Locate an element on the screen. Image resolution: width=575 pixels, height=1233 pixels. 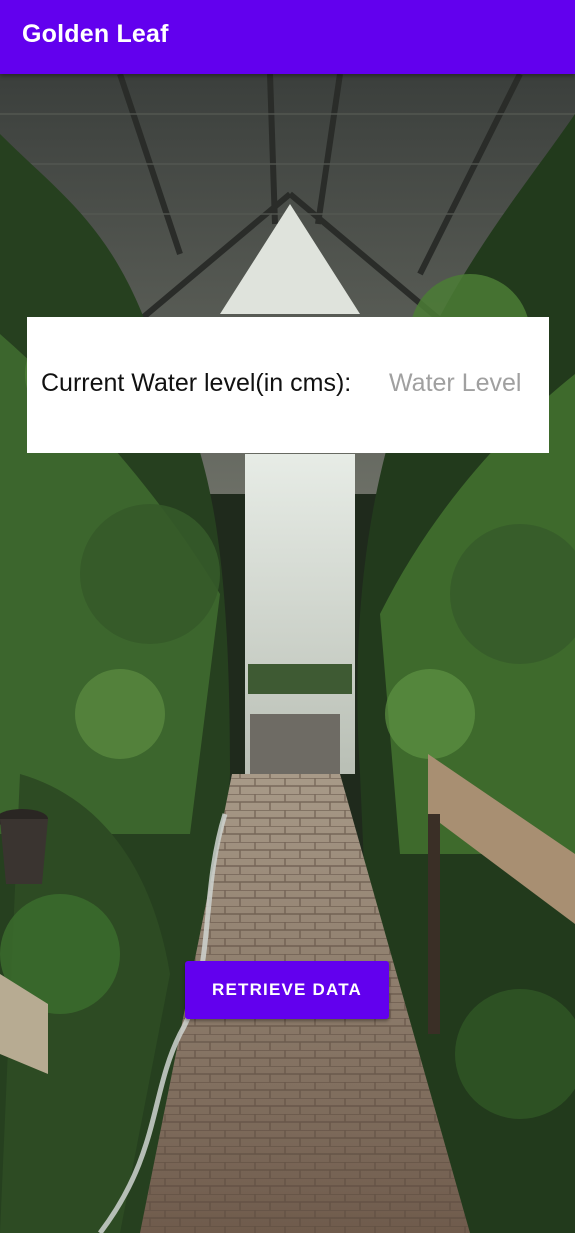
retrieve-data-button: RETRIEVE DATA is located at coordinates (287, 990).